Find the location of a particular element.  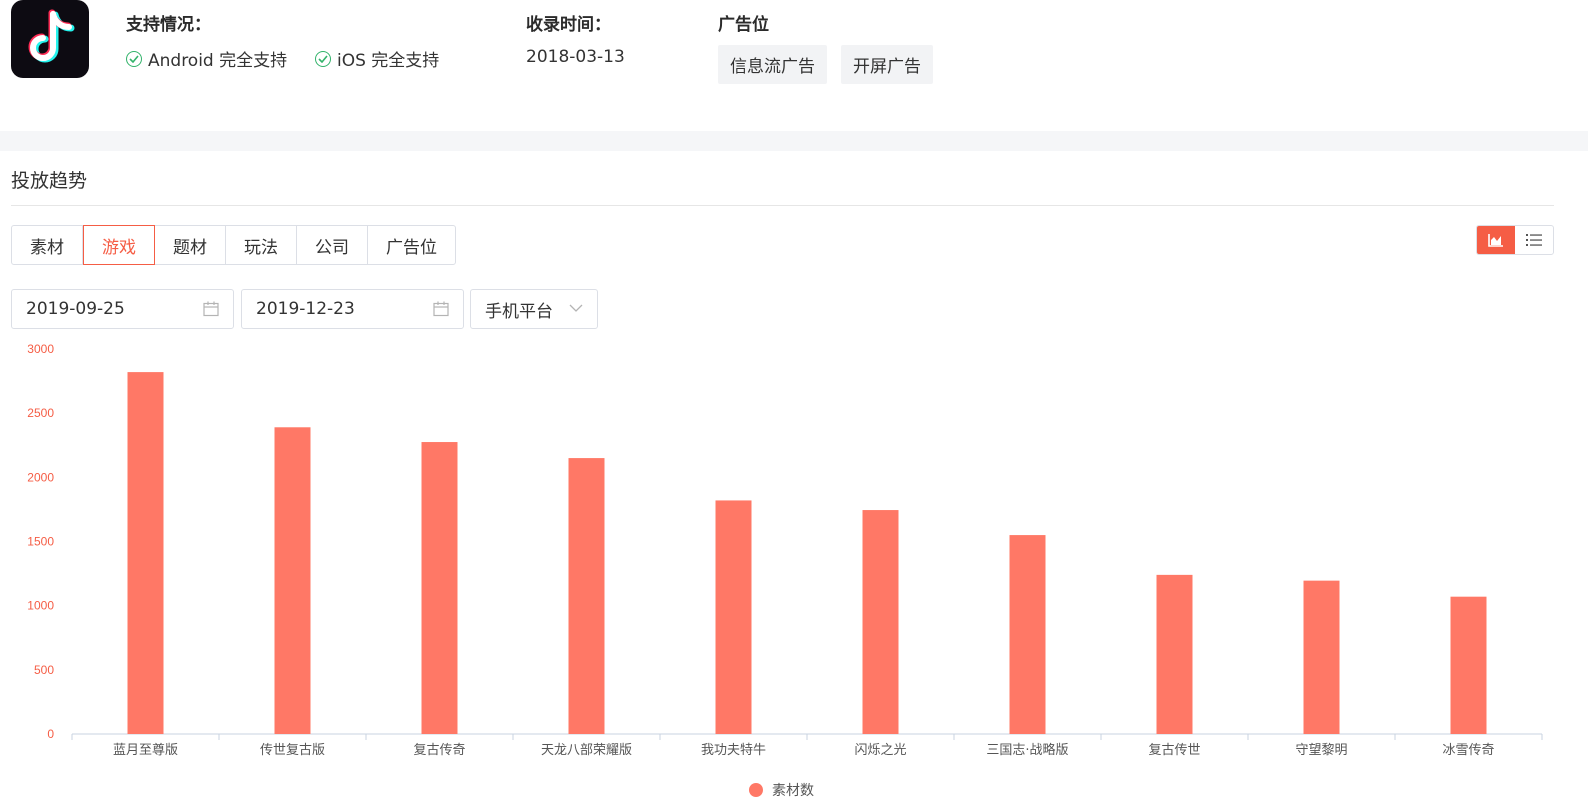

platform-select: 手机平台 is located at coordinates (534, 309).